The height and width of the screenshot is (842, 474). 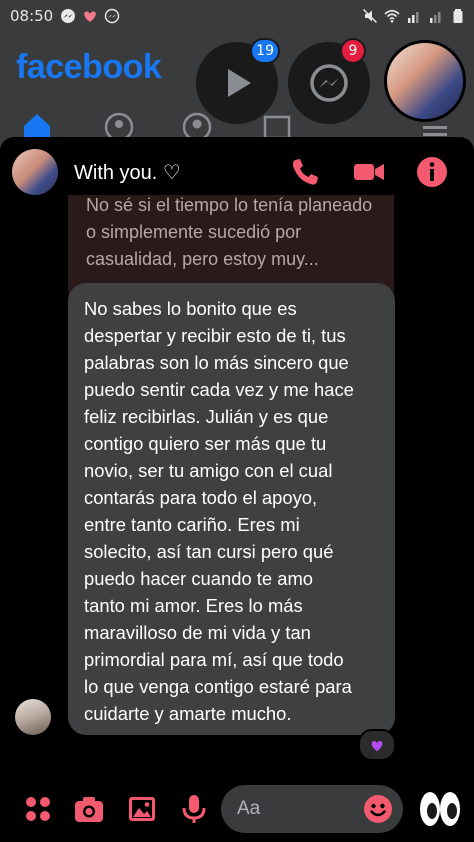 I want to click on message-reaction, so click(x=377, y=745).